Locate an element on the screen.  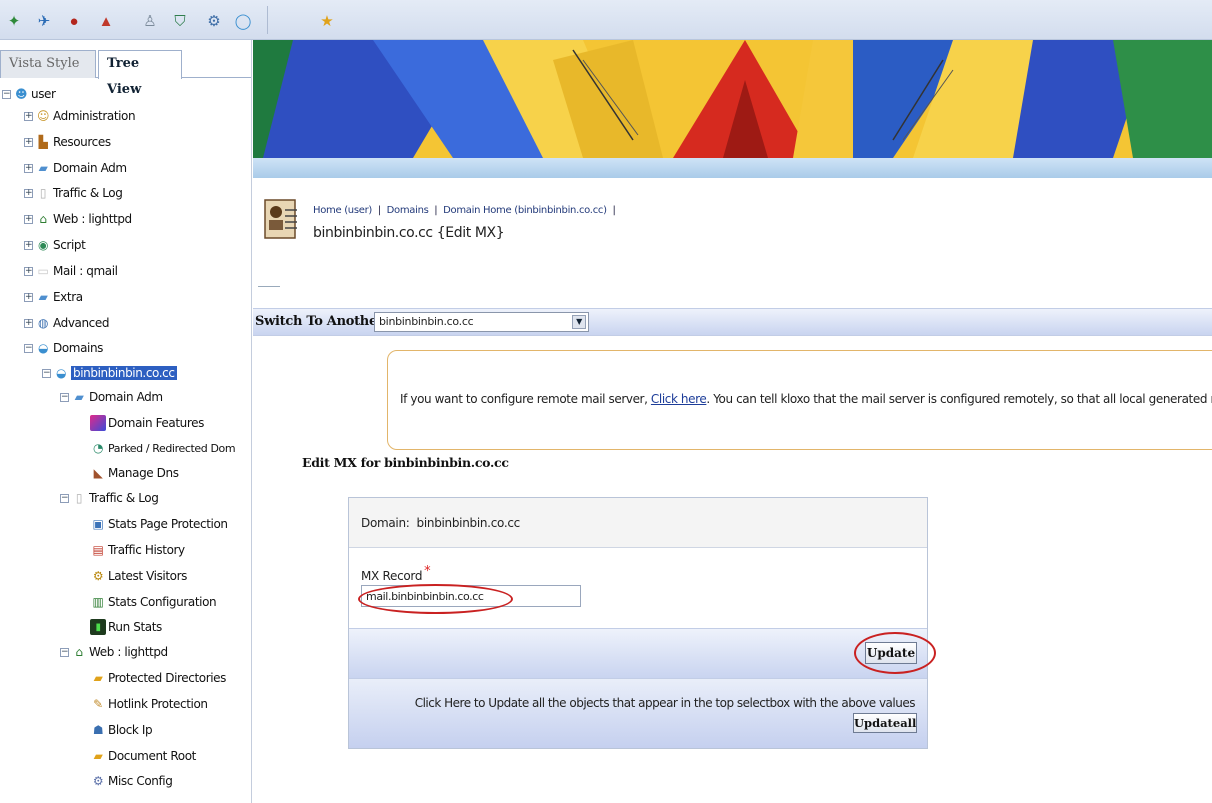
tree-label: Web : lighttpd is located at coordinates (128, 652).